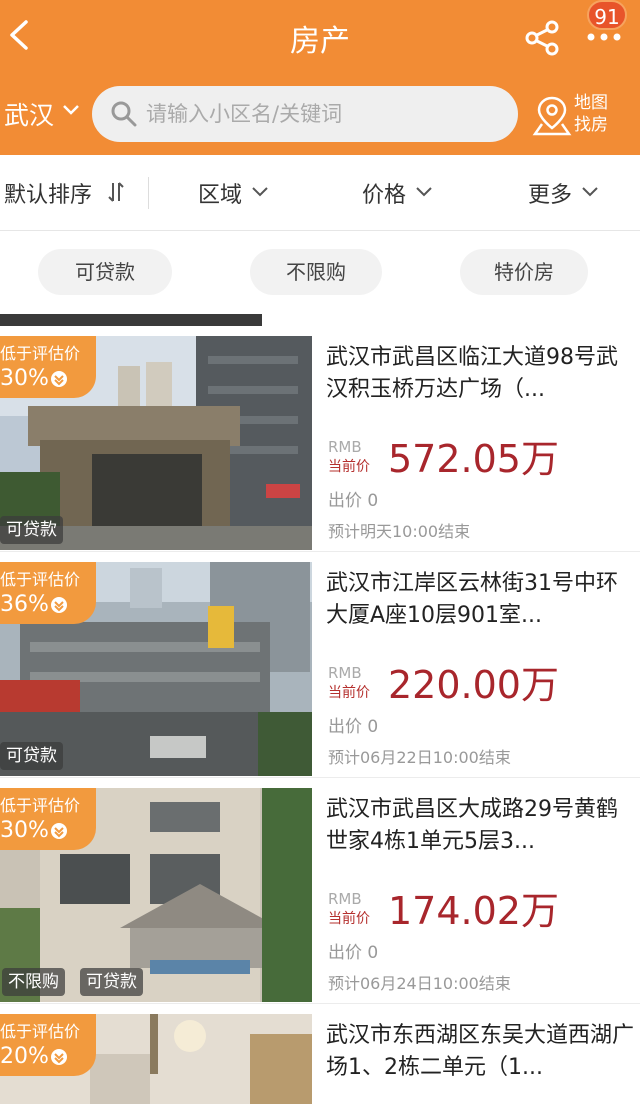 The image size is (640, 1104). I want to click on price-filter-label: 价格, so click(384, 195).